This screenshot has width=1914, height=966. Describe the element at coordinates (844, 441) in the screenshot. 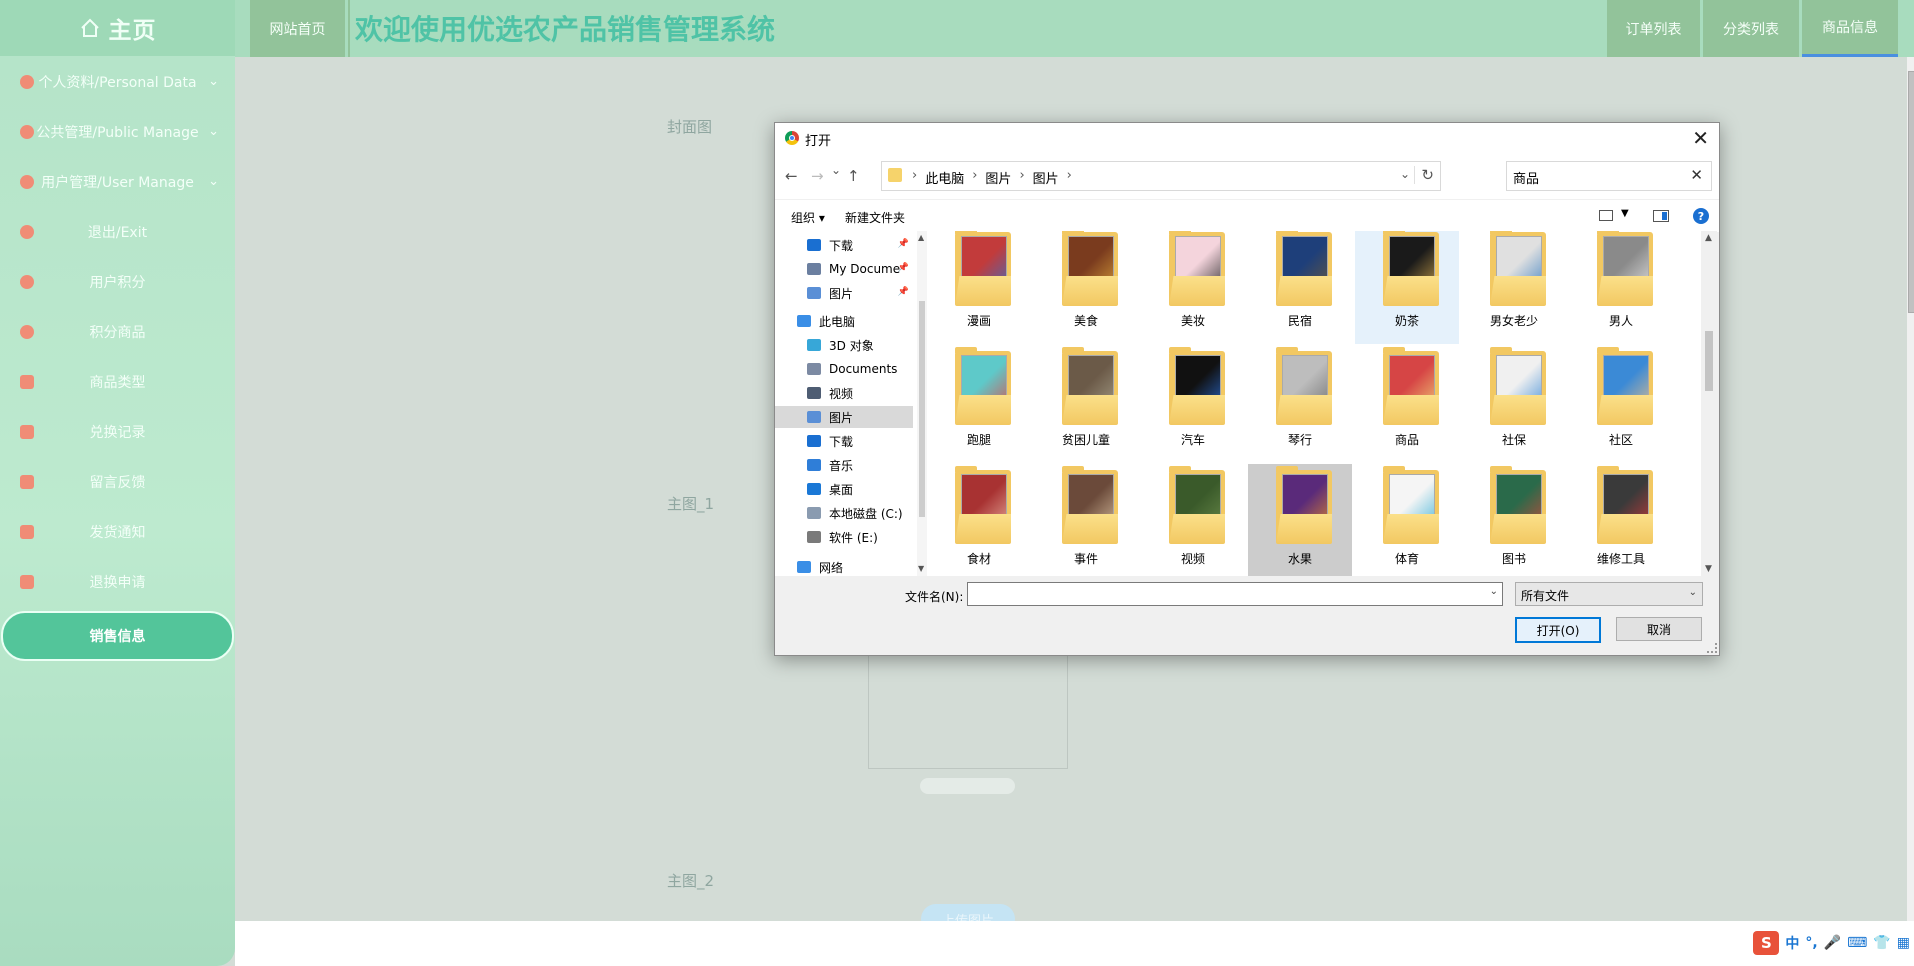

I see `tree-item: 下载` at that location.